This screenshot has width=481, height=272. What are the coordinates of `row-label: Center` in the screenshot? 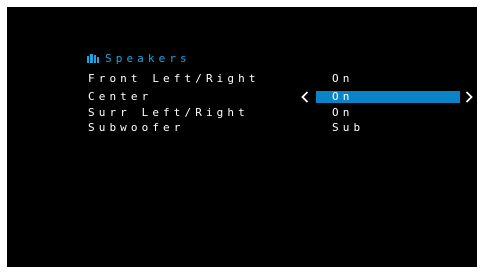 It's located at (120, 96).